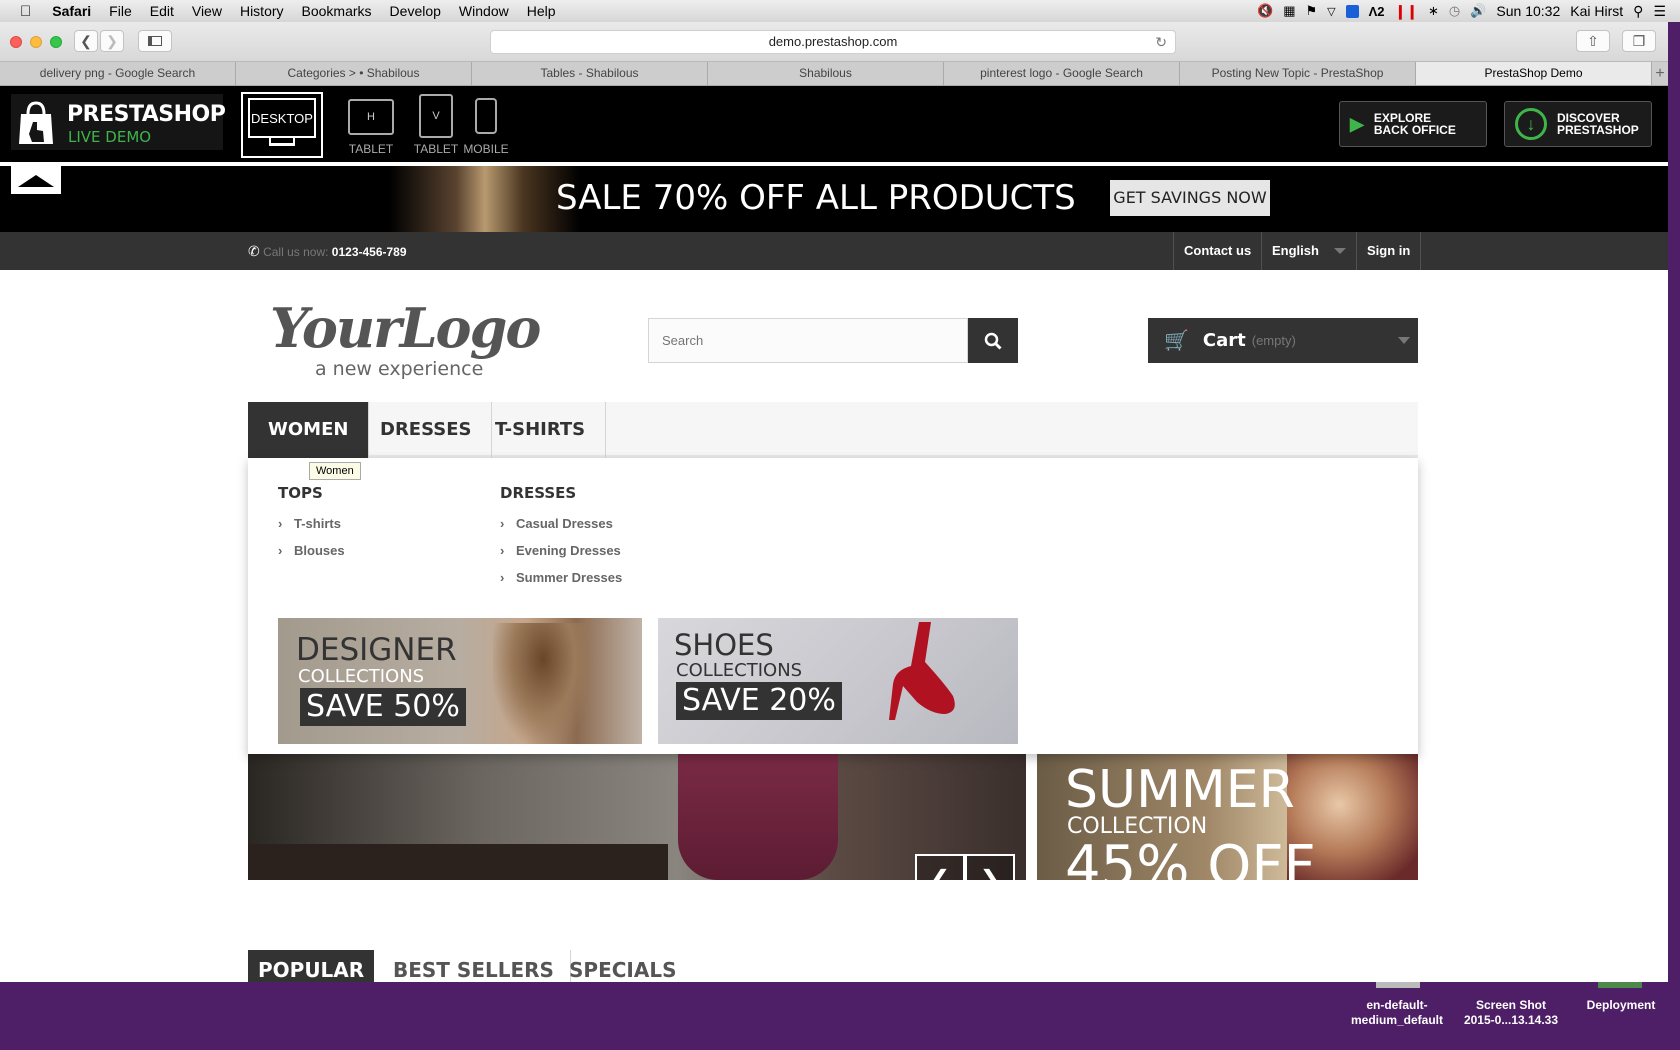 The width and height of the screenshot is (1680, 1050). Describe the element at coordinates (724, 645) in the screenshot. I see `shoes-line1: SHOES` at that location.